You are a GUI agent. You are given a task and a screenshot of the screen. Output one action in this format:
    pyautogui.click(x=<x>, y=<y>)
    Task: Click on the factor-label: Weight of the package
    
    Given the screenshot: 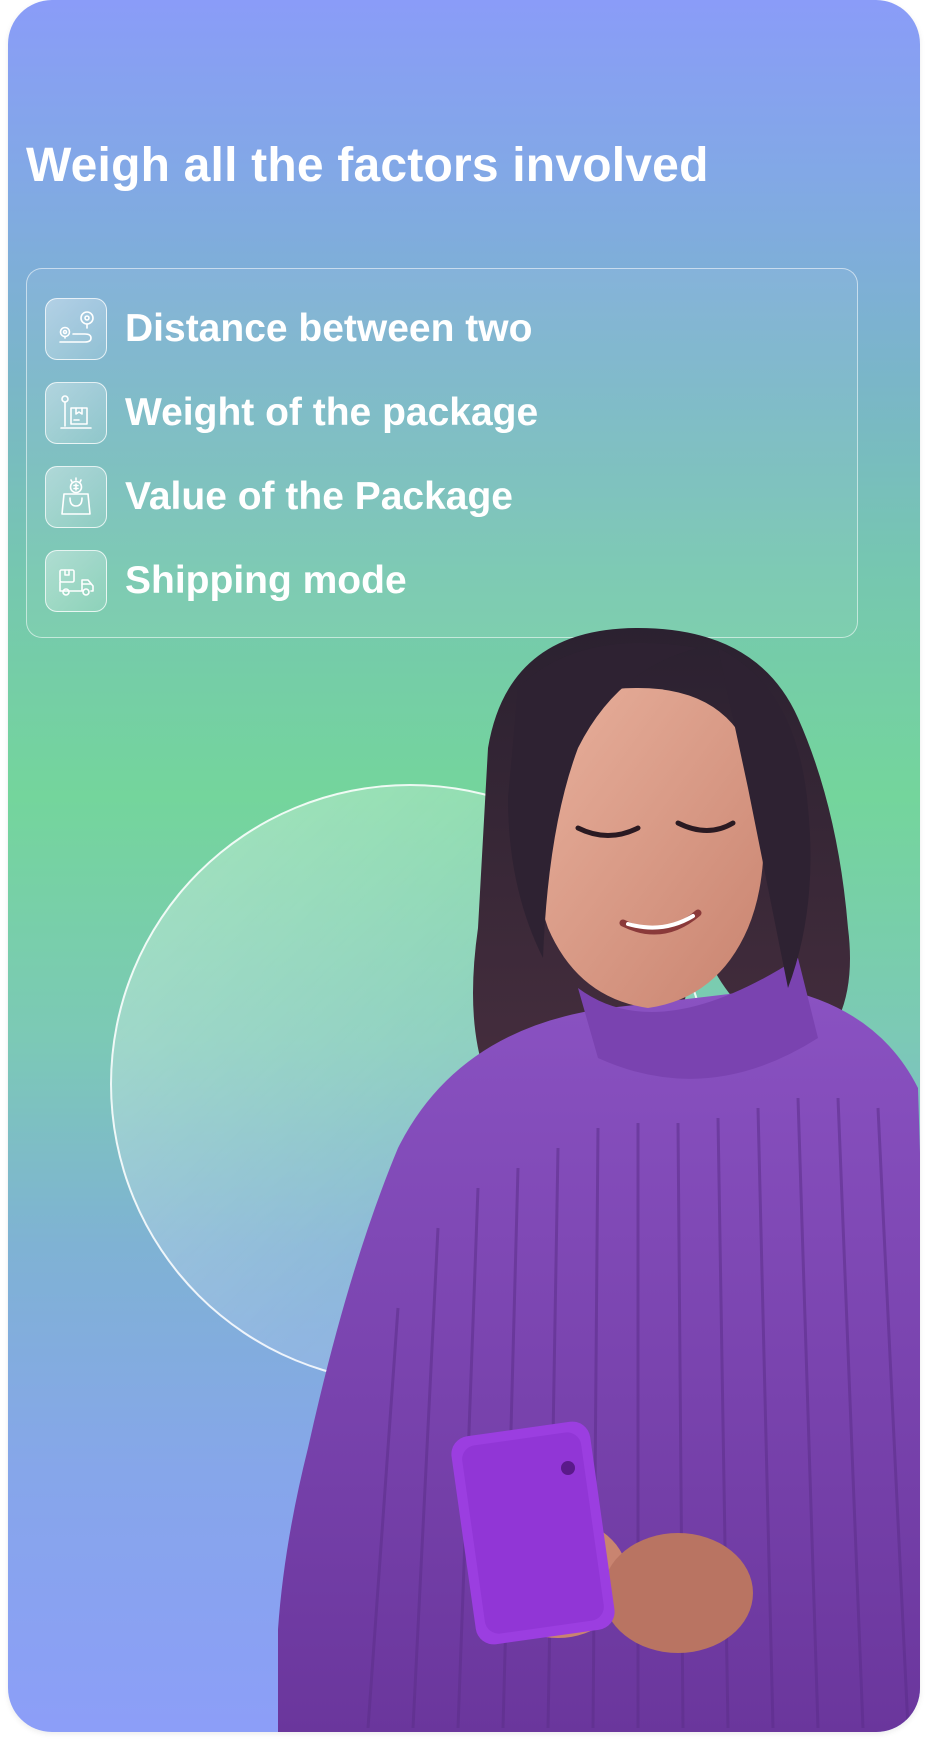 What is the action you would take?
    pyautogui.click(x=332, y=412)
    